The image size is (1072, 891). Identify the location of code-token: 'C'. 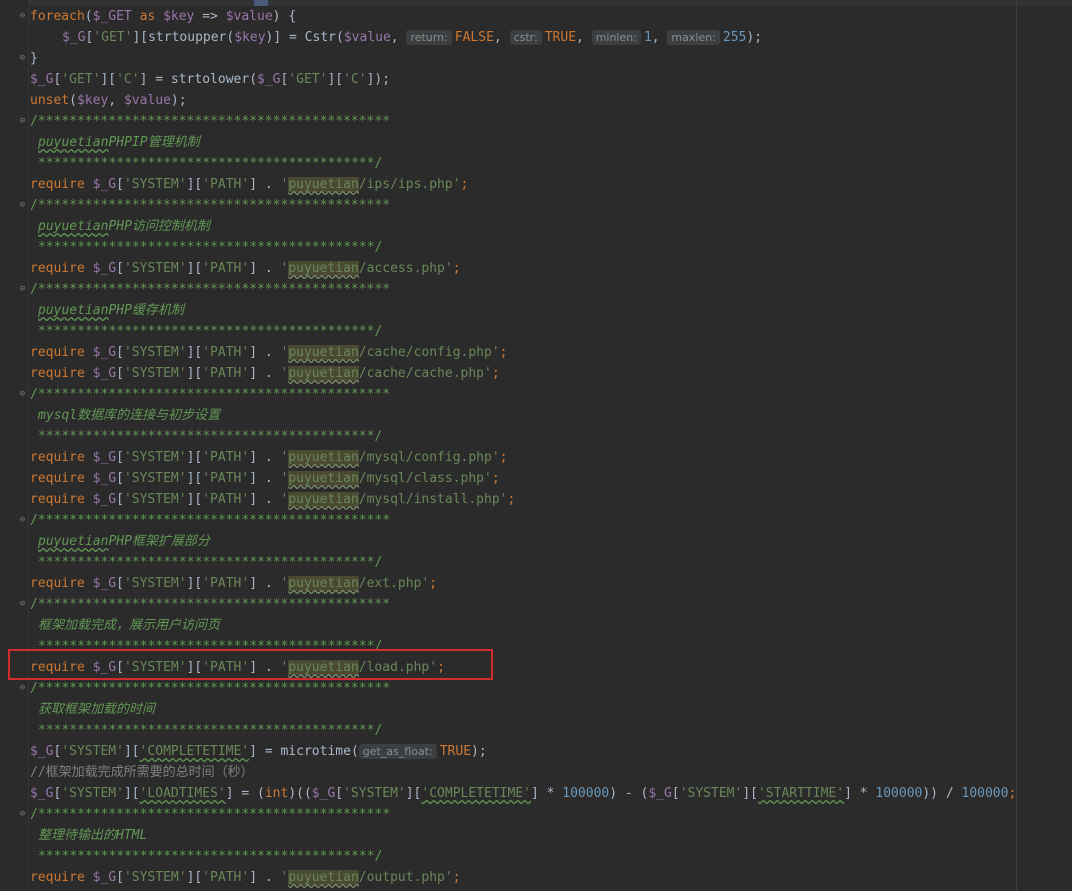
(355, 79).